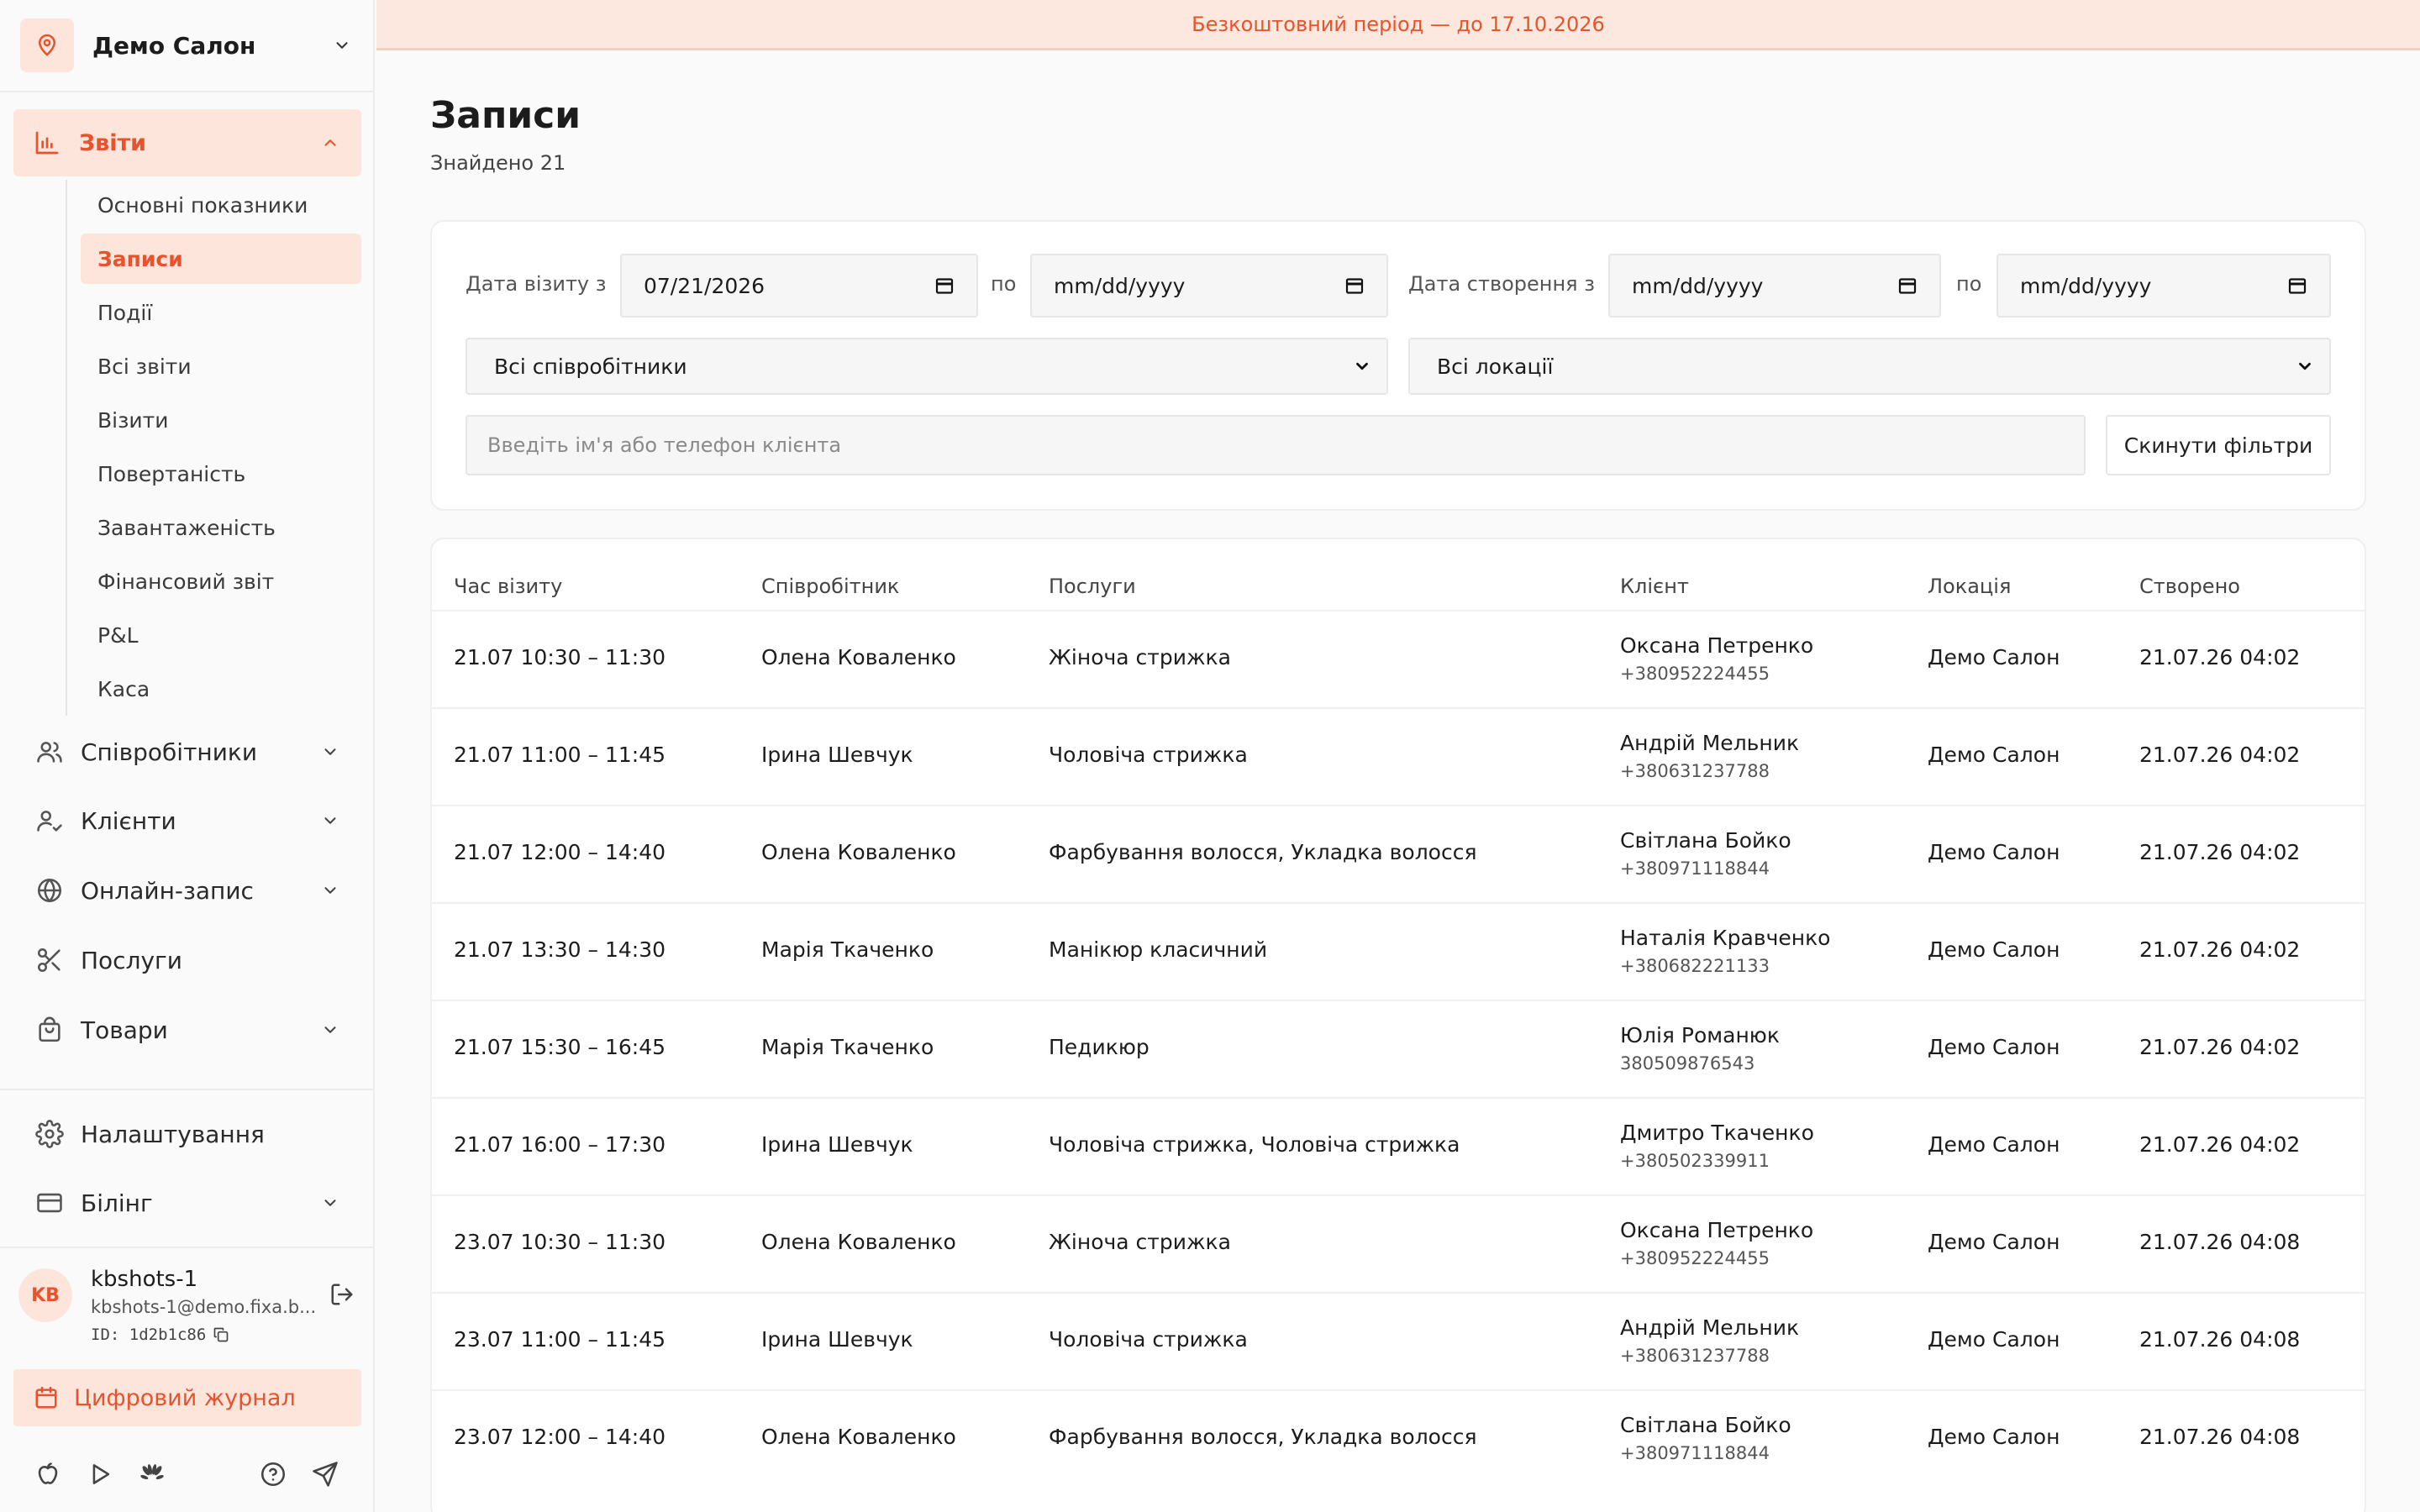 This screenshot has height=1512, width=2420. What do you see at coordinates (1276, 445) in the screenshot?
I see `client-search-input` at bounding box center [1276, 445].